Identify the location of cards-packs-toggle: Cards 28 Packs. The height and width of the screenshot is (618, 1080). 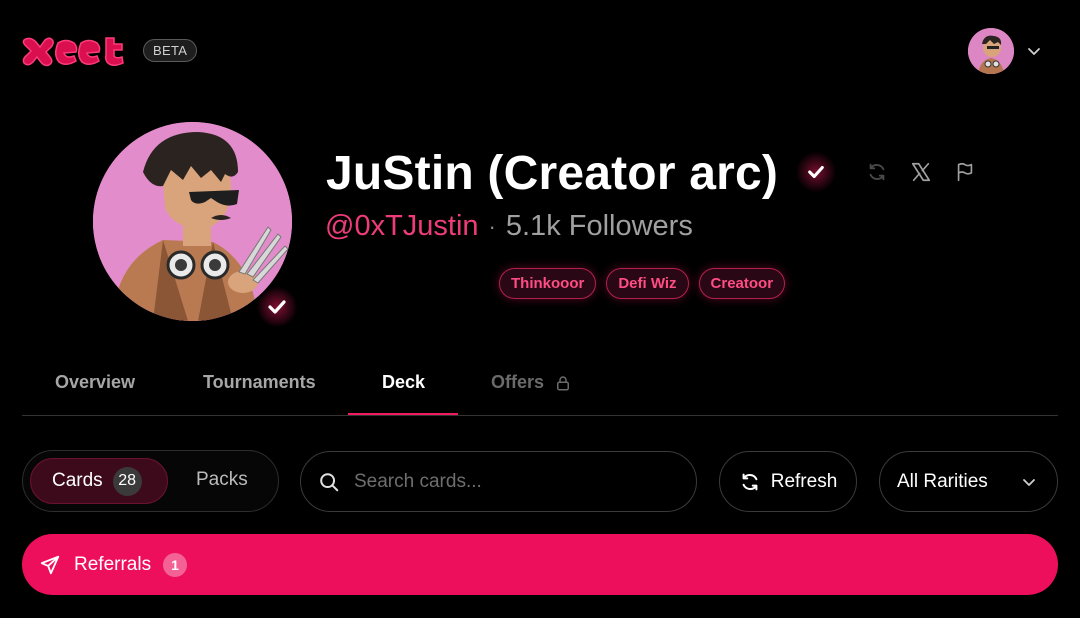
(150, 481).